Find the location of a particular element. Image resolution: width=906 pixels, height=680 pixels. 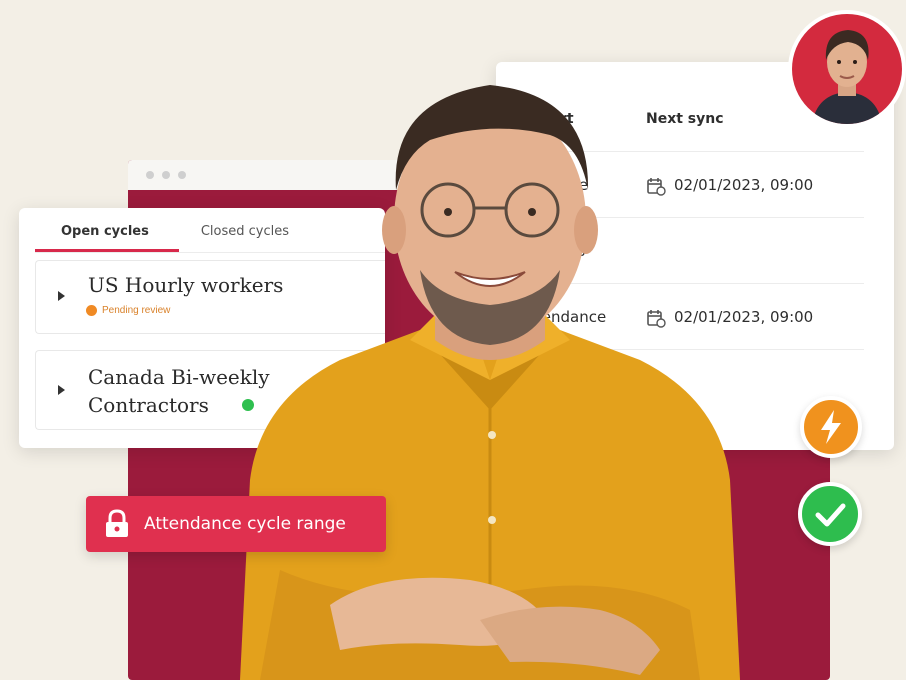

avatar is located at coordinates (847, 69).